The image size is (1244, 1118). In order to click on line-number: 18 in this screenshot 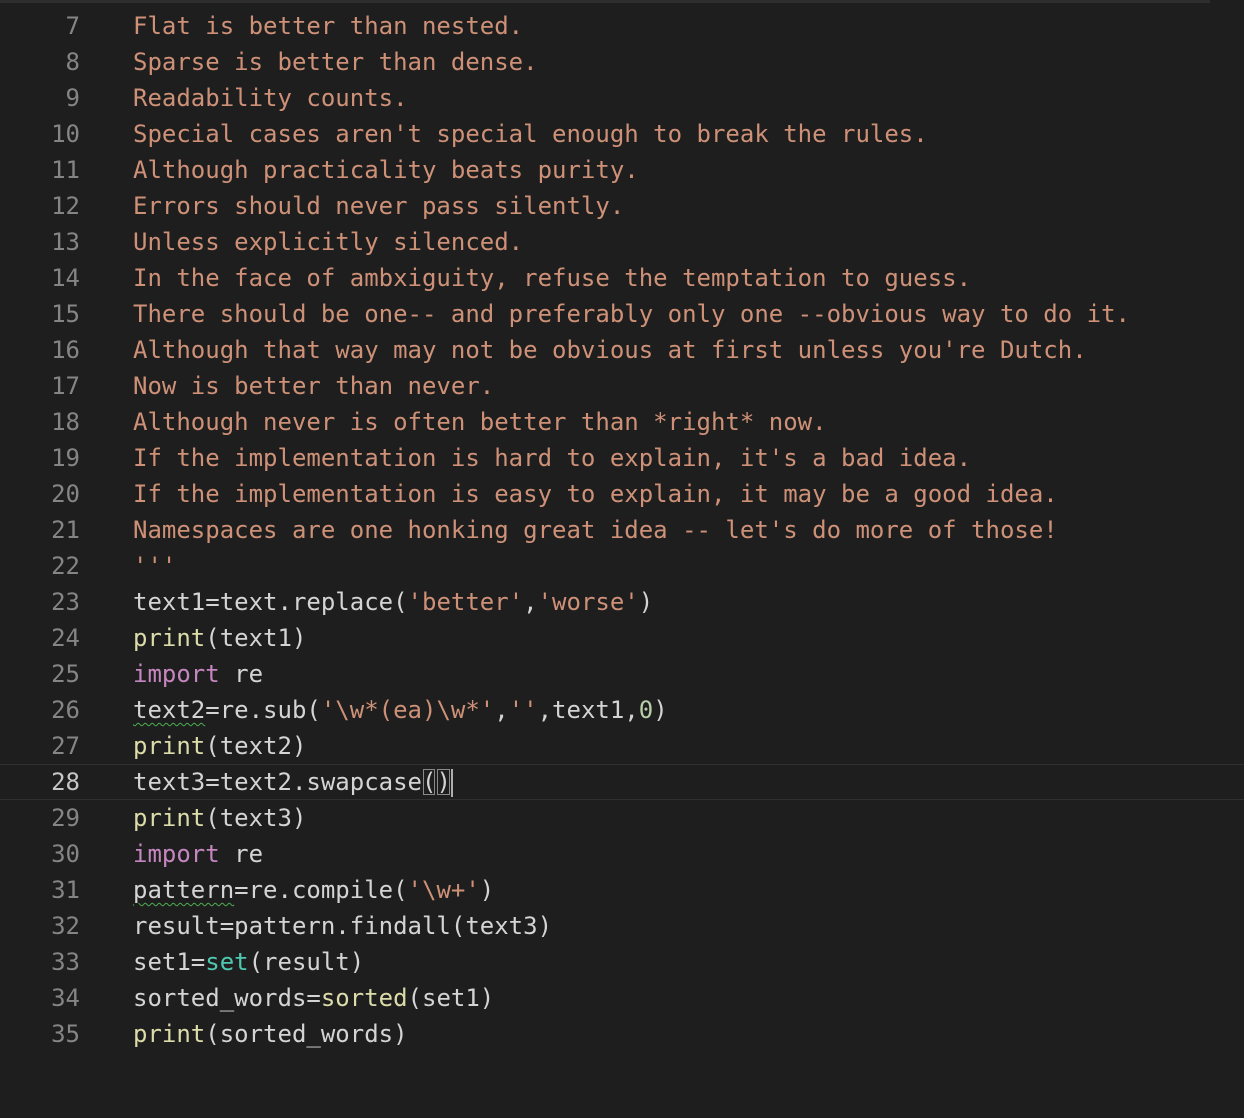, I will do `click(65, 422)`.